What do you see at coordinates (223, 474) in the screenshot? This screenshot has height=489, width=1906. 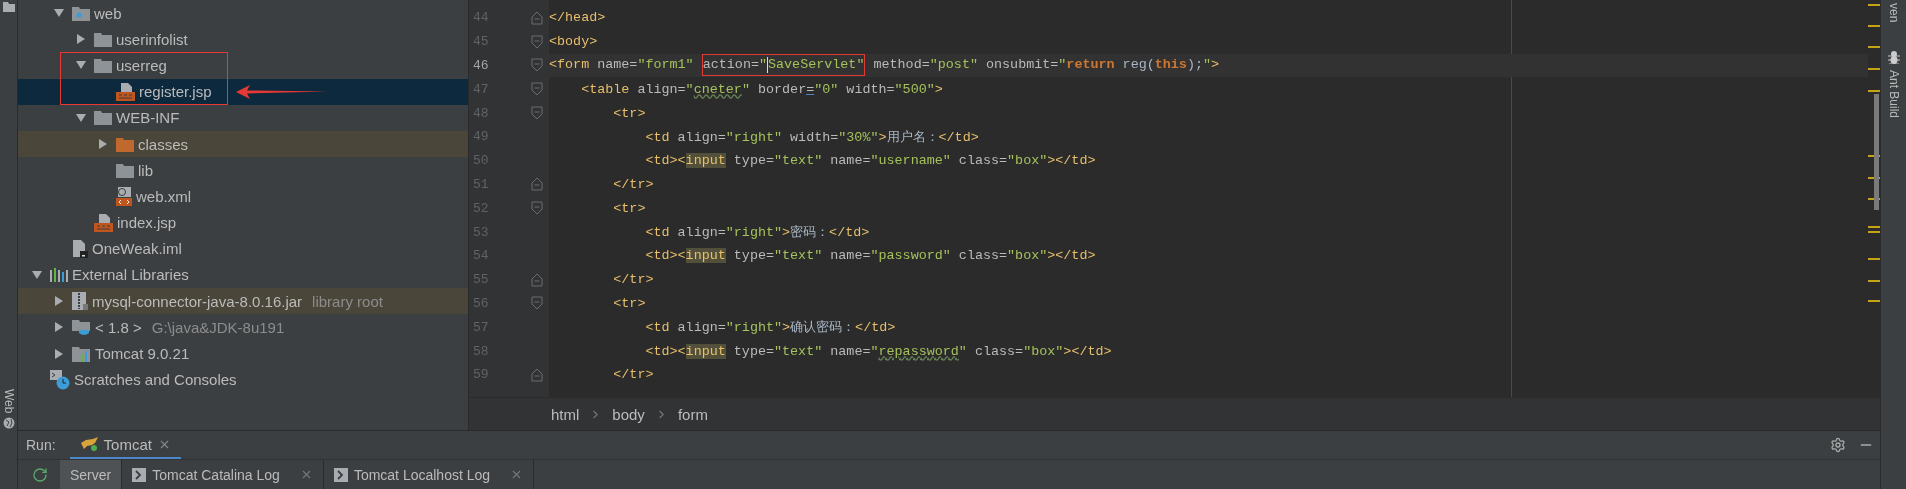 I see `log-tab: Tomcat Catalina Log` at bounding box center [223, 474].